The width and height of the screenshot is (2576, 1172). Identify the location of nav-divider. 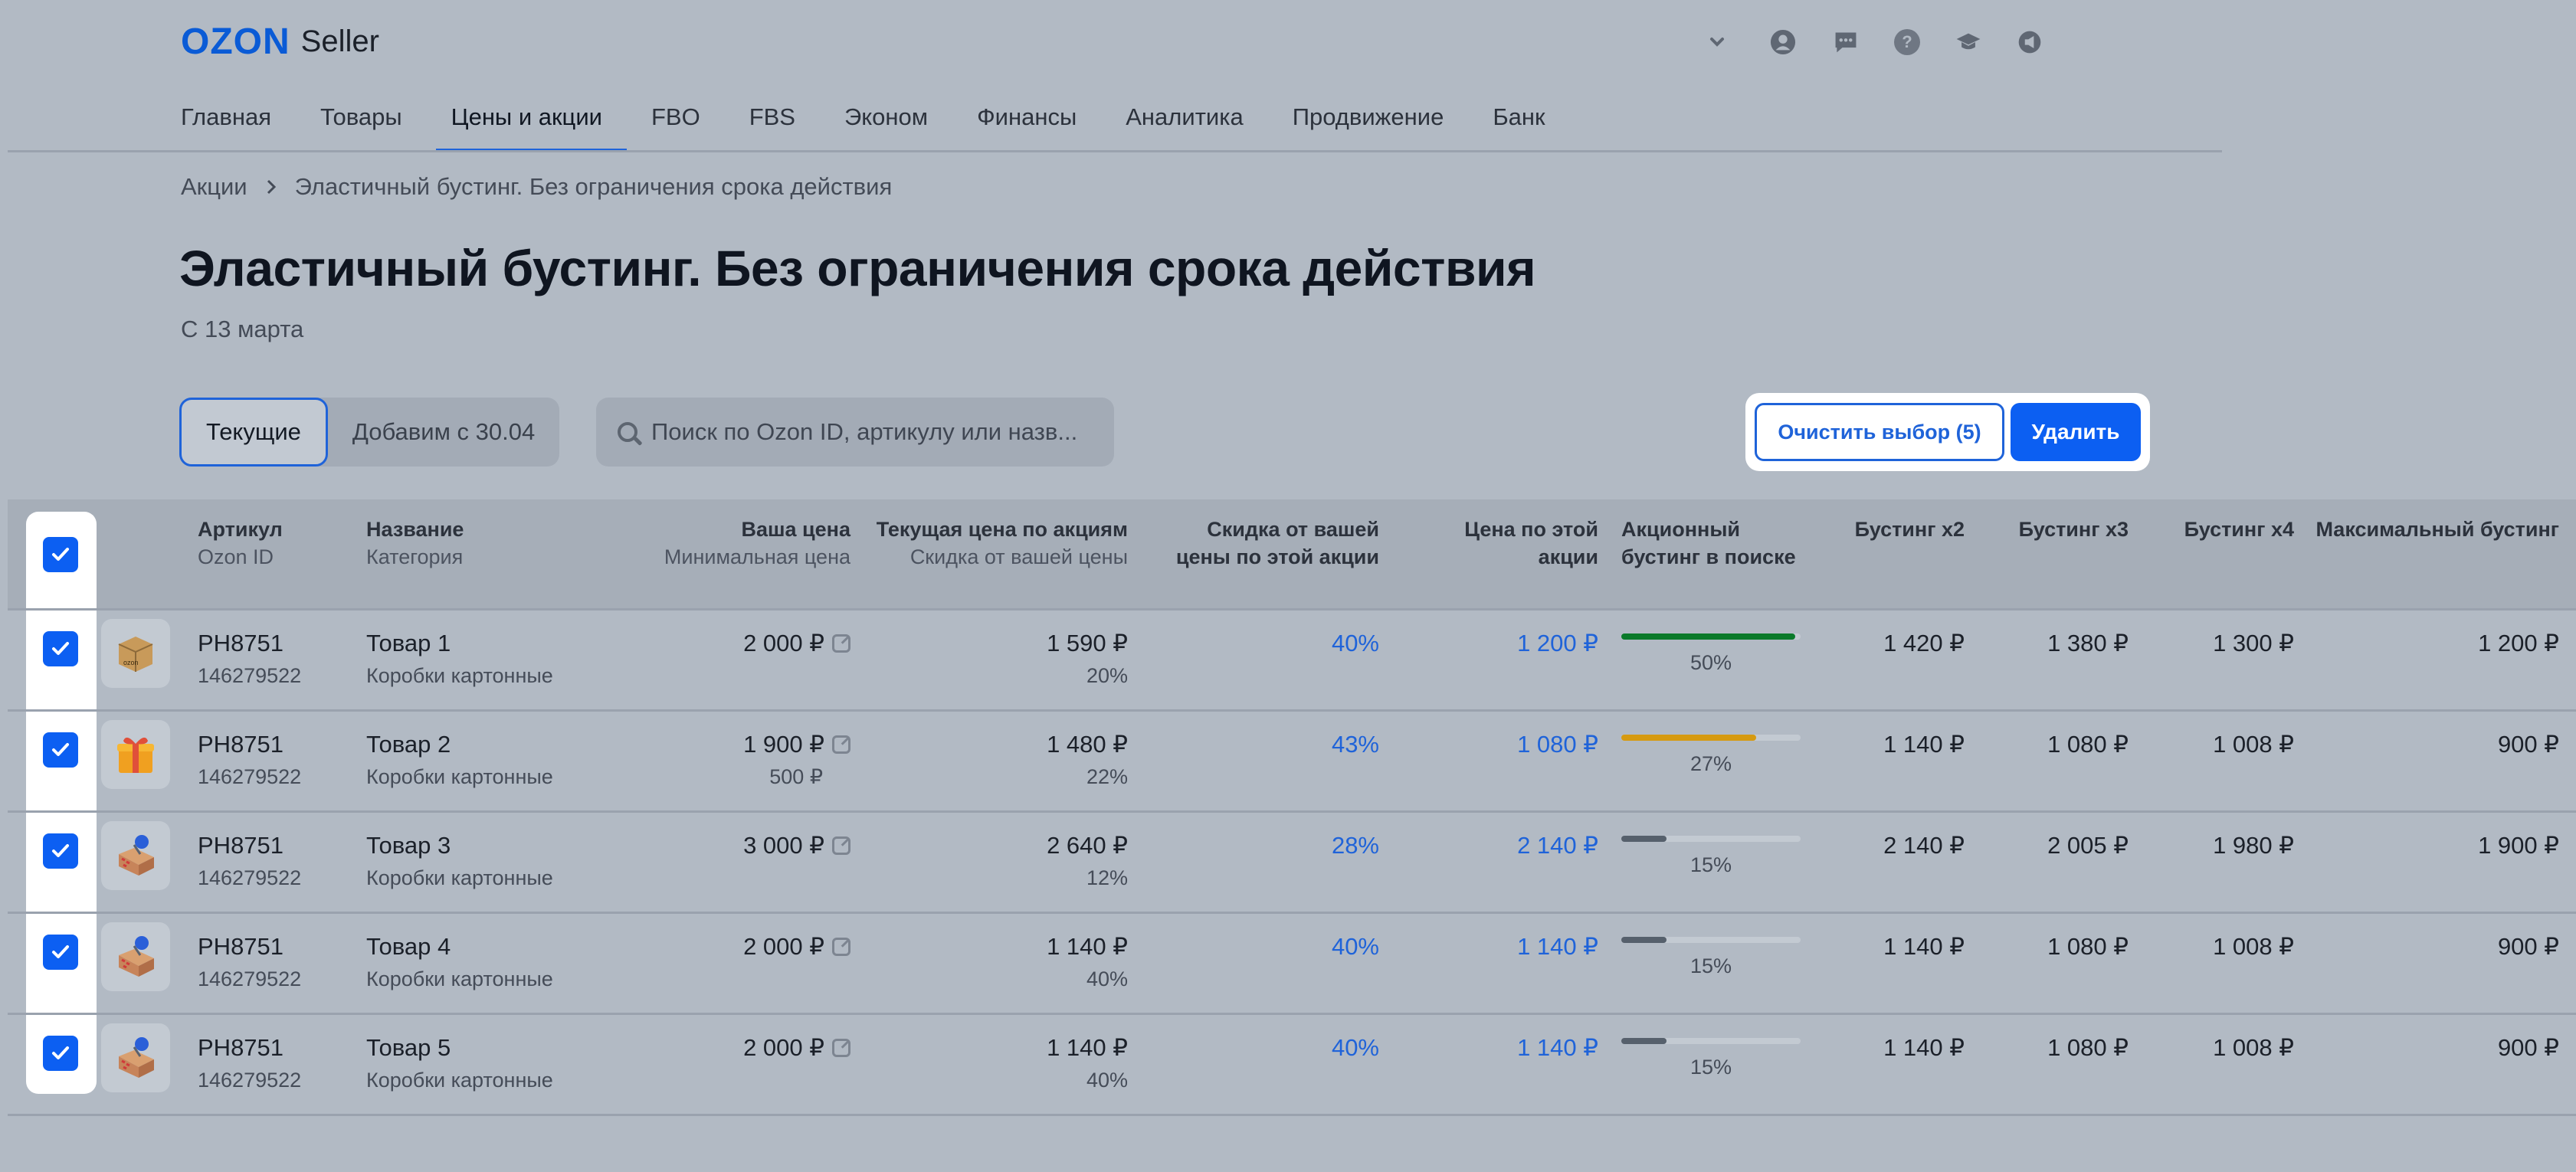
(1115, 151).